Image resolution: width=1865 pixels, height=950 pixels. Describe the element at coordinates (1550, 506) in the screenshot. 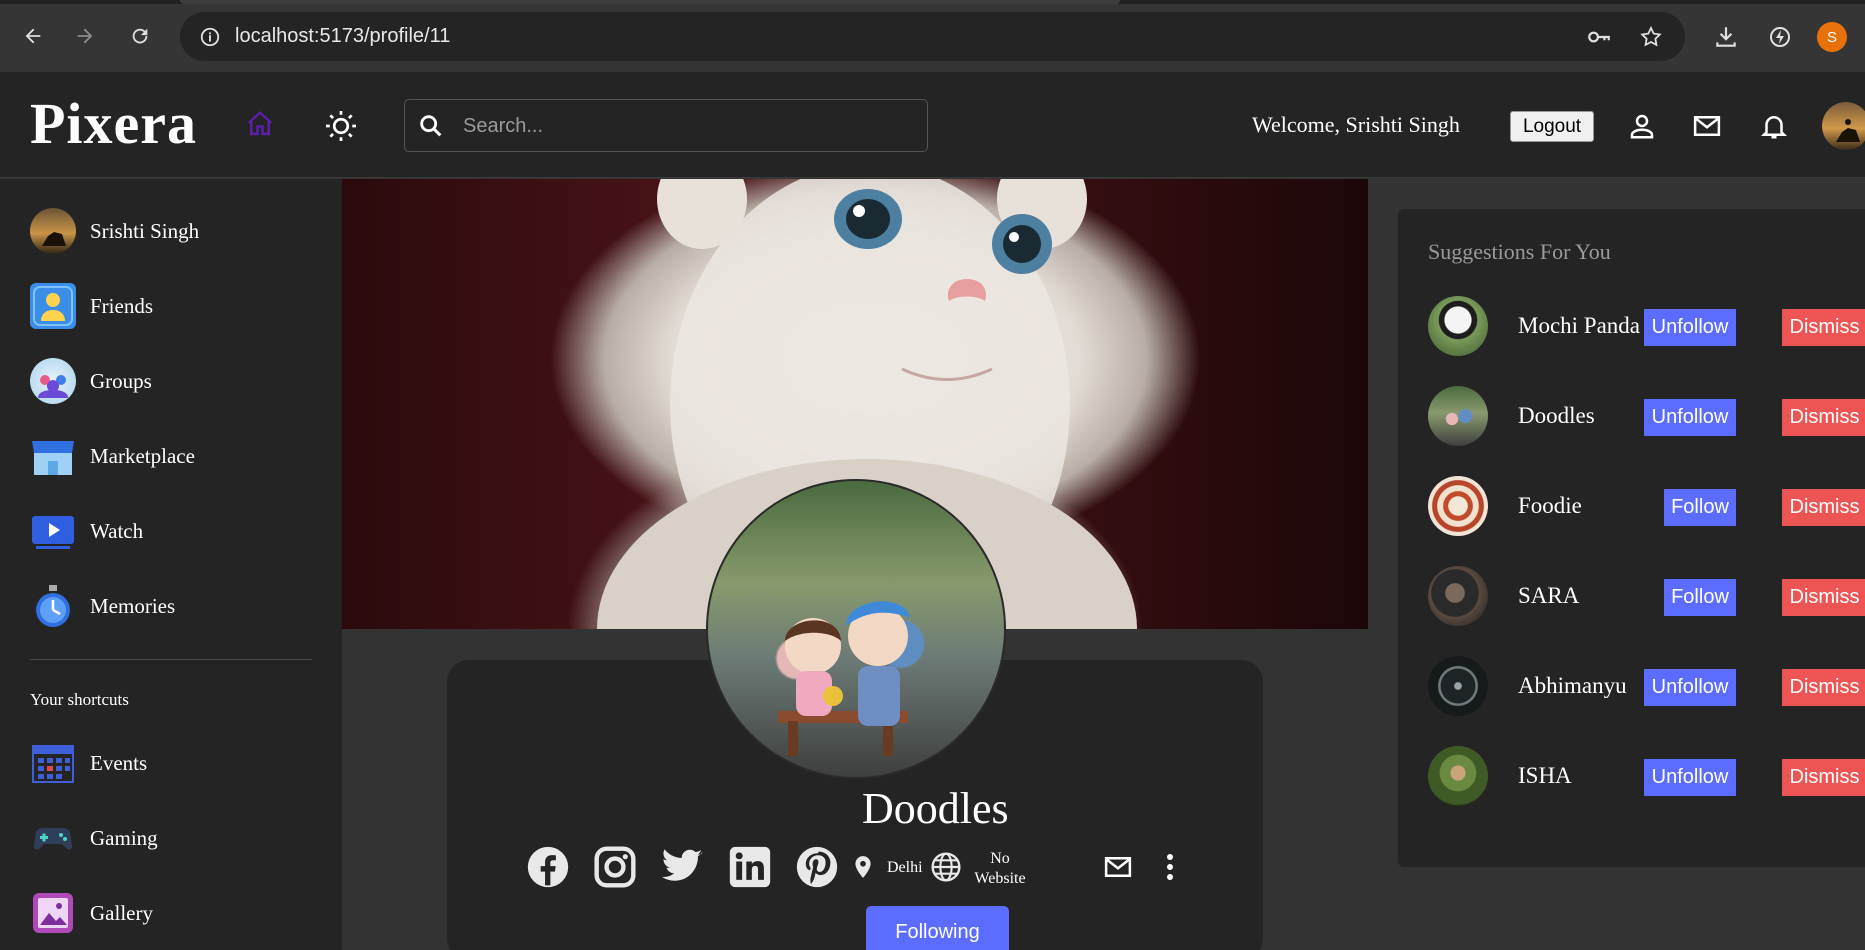

I see `suggestion-name: Foodie` at that location.